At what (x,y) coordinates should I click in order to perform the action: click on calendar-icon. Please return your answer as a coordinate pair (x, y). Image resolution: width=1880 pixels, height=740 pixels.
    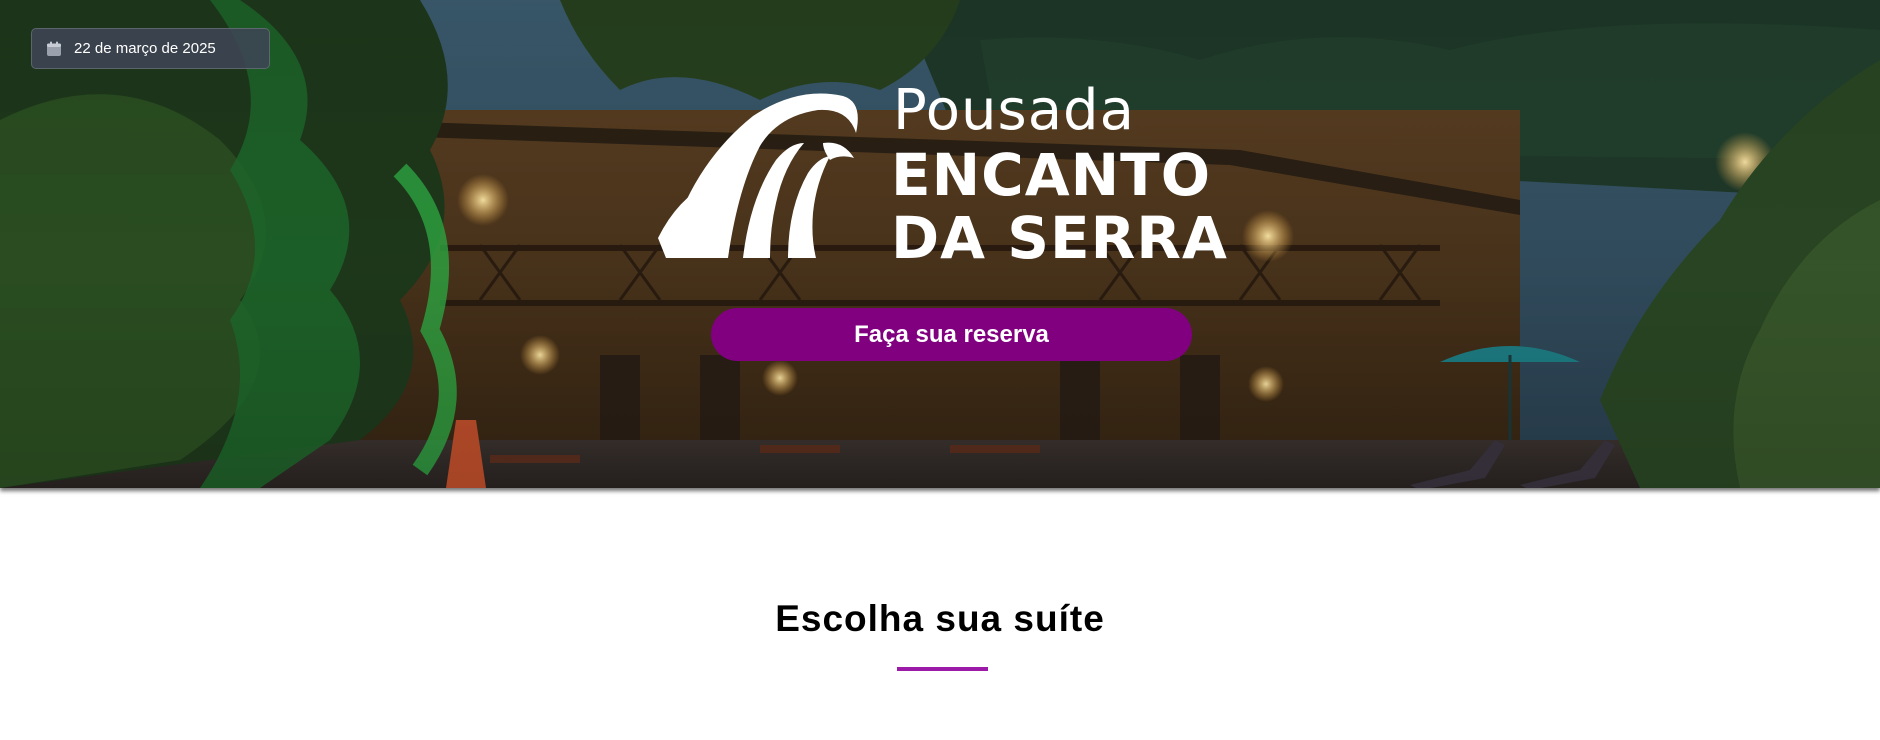
    Looking at the image, I should click on (54, 49).